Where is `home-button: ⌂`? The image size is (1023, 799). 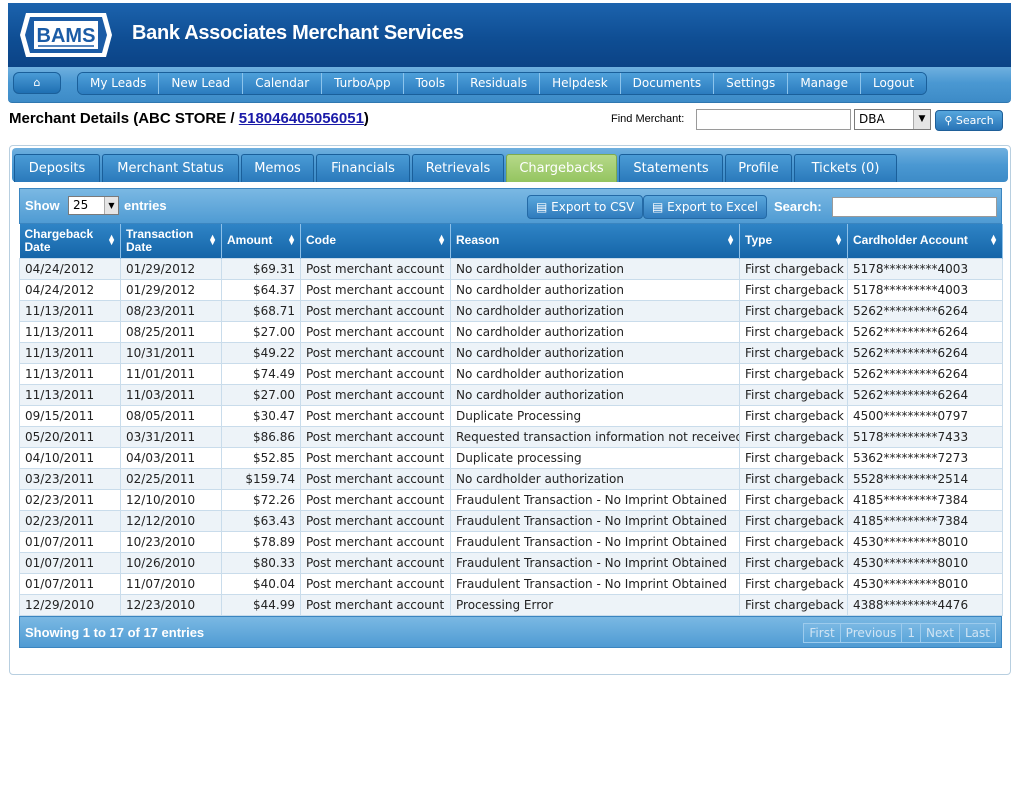
home-button: ⌂ is located at coordinates (37, 83).